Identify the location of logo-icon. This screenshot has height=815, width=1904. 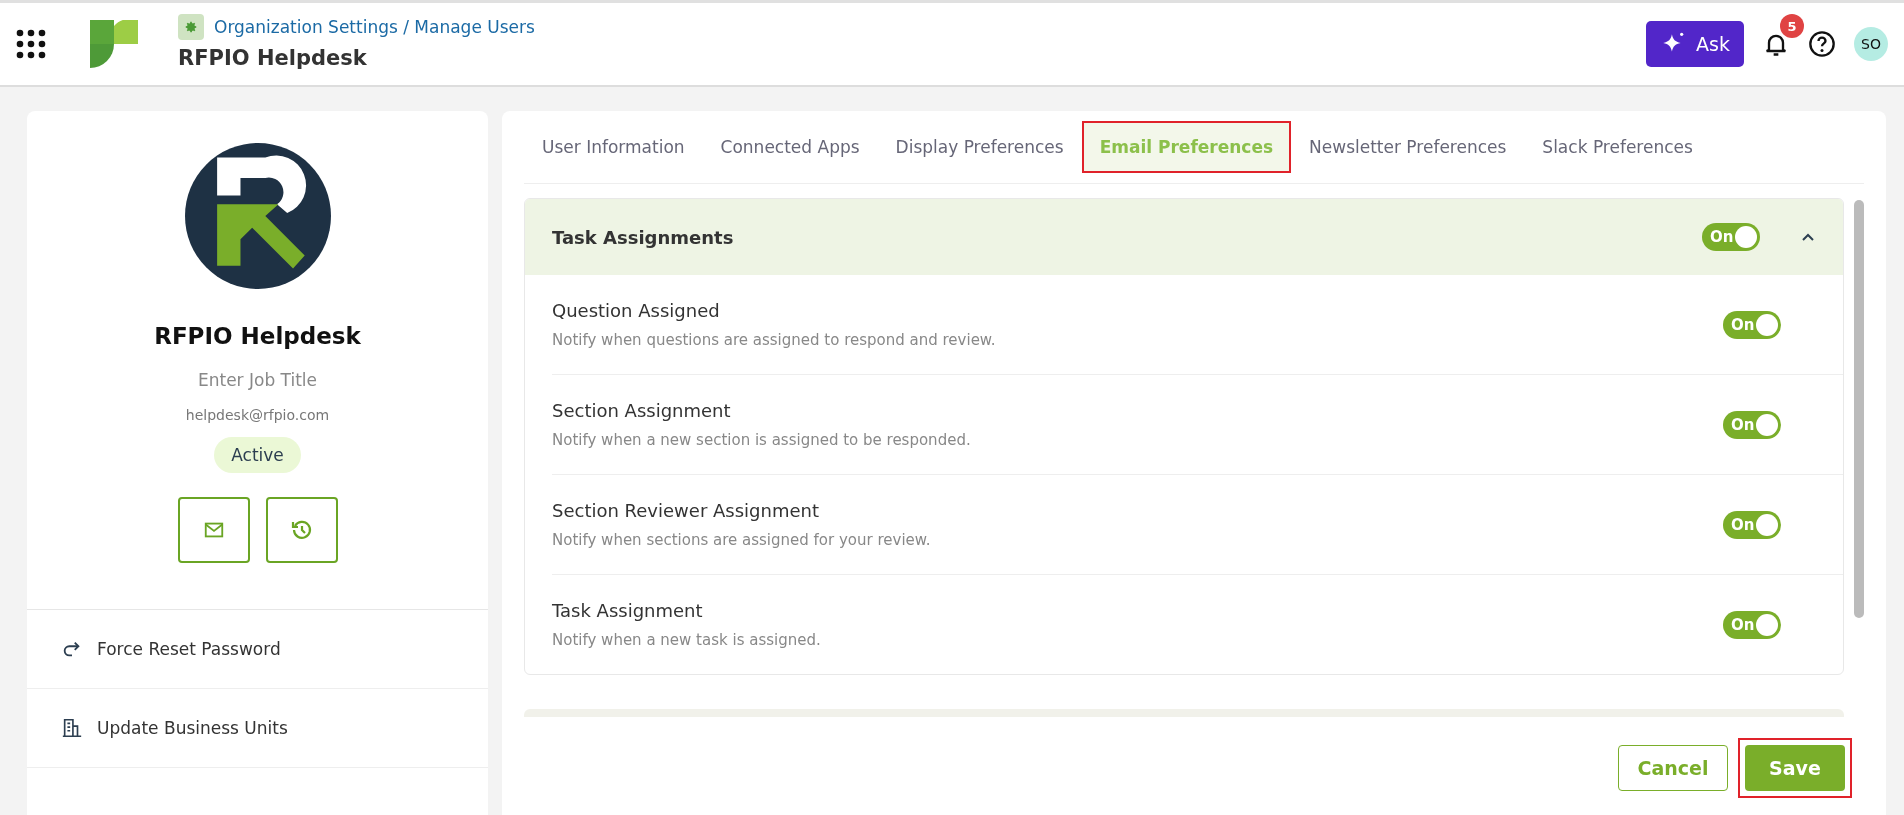
(114, 44).